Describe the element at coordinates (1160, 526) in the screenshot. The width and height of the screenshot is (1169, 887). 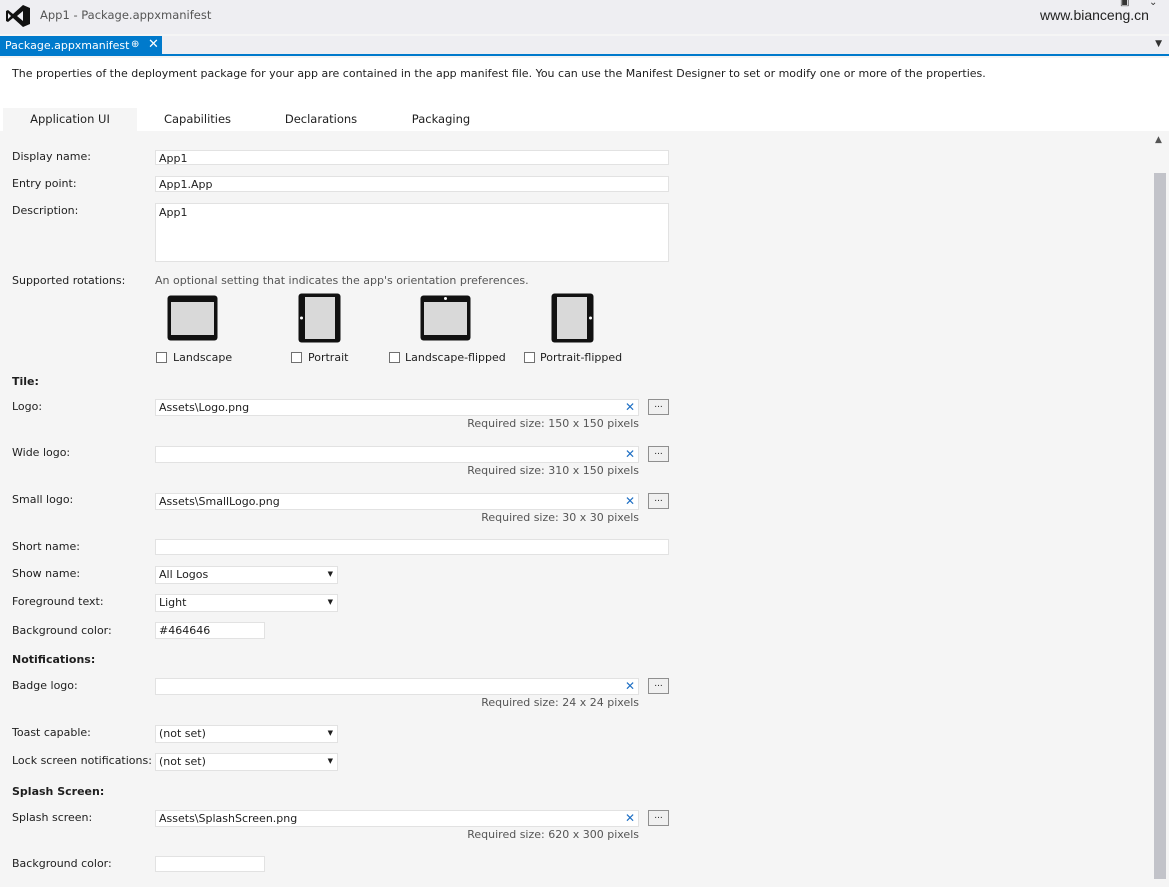
I see `scrollbar-thumb` at that location.